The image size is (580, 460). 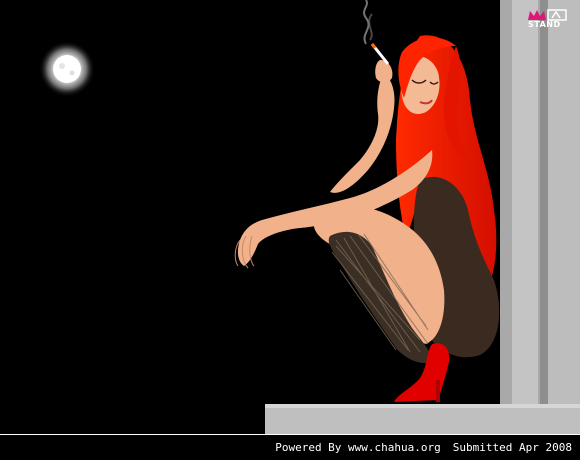 What do you see at coordinates (368, 22) in the screenshot?
I see `smoke` at bounding box center [368, 22].